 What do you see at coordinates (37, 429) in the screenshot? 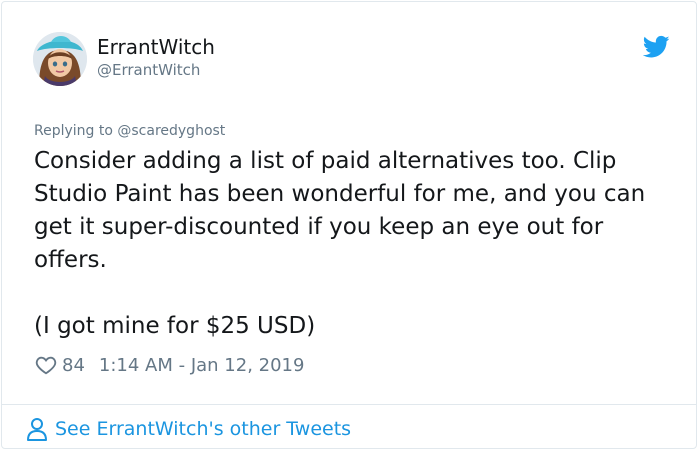
I see `person-icon` at bounding box center [37, 429].